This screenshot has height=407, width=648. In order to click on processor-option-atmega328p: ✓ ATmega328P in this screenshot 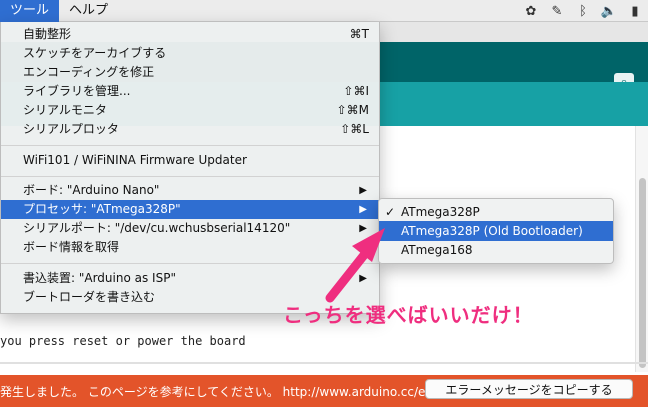, I will do `click(496, 212)`.